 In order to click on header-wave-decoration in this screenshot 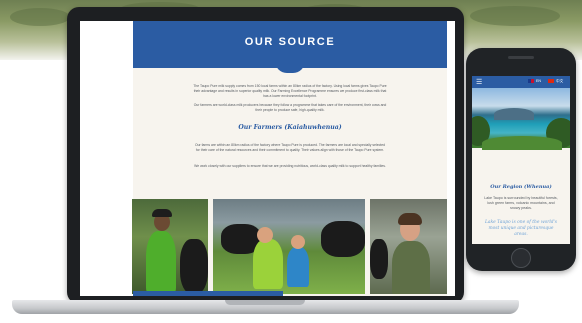, I will do `click(290, 67)`.